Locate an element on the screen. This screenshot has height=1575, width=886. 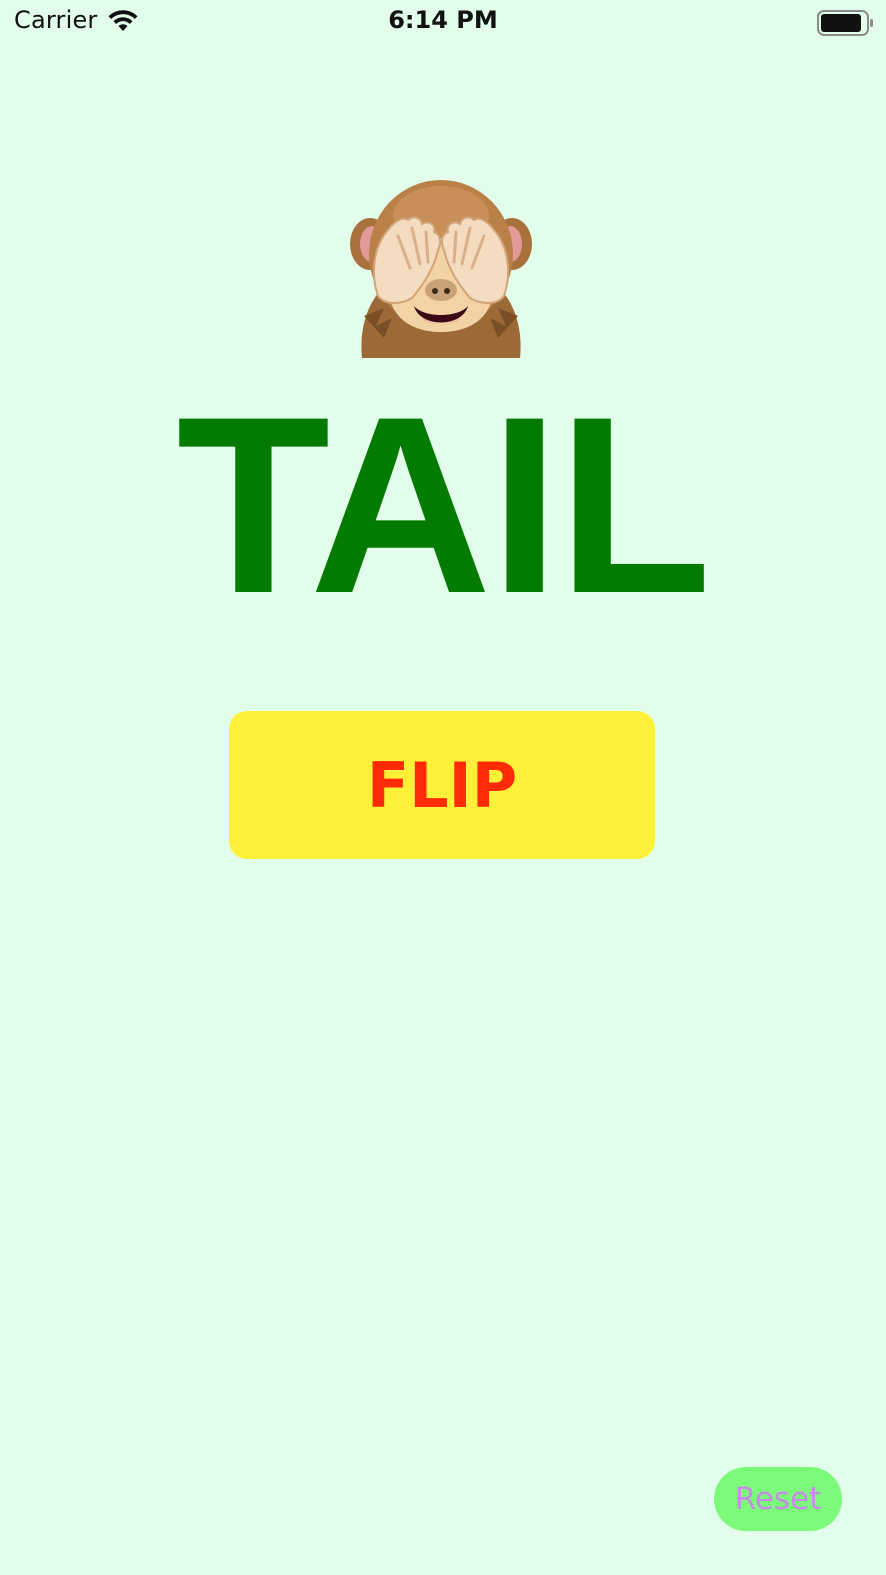
see-no-evil-monkey-icon is located at coordinates (441, 269).